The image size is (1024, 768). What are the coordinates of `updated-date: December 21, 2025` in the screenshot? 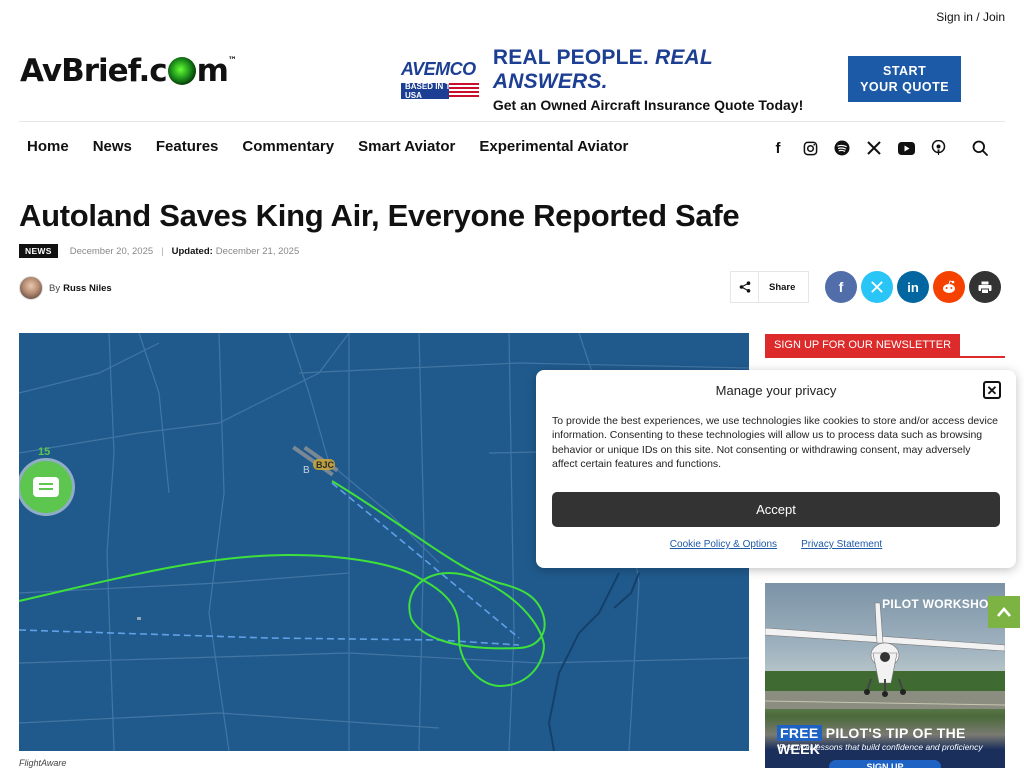 It's located at (257, 251).